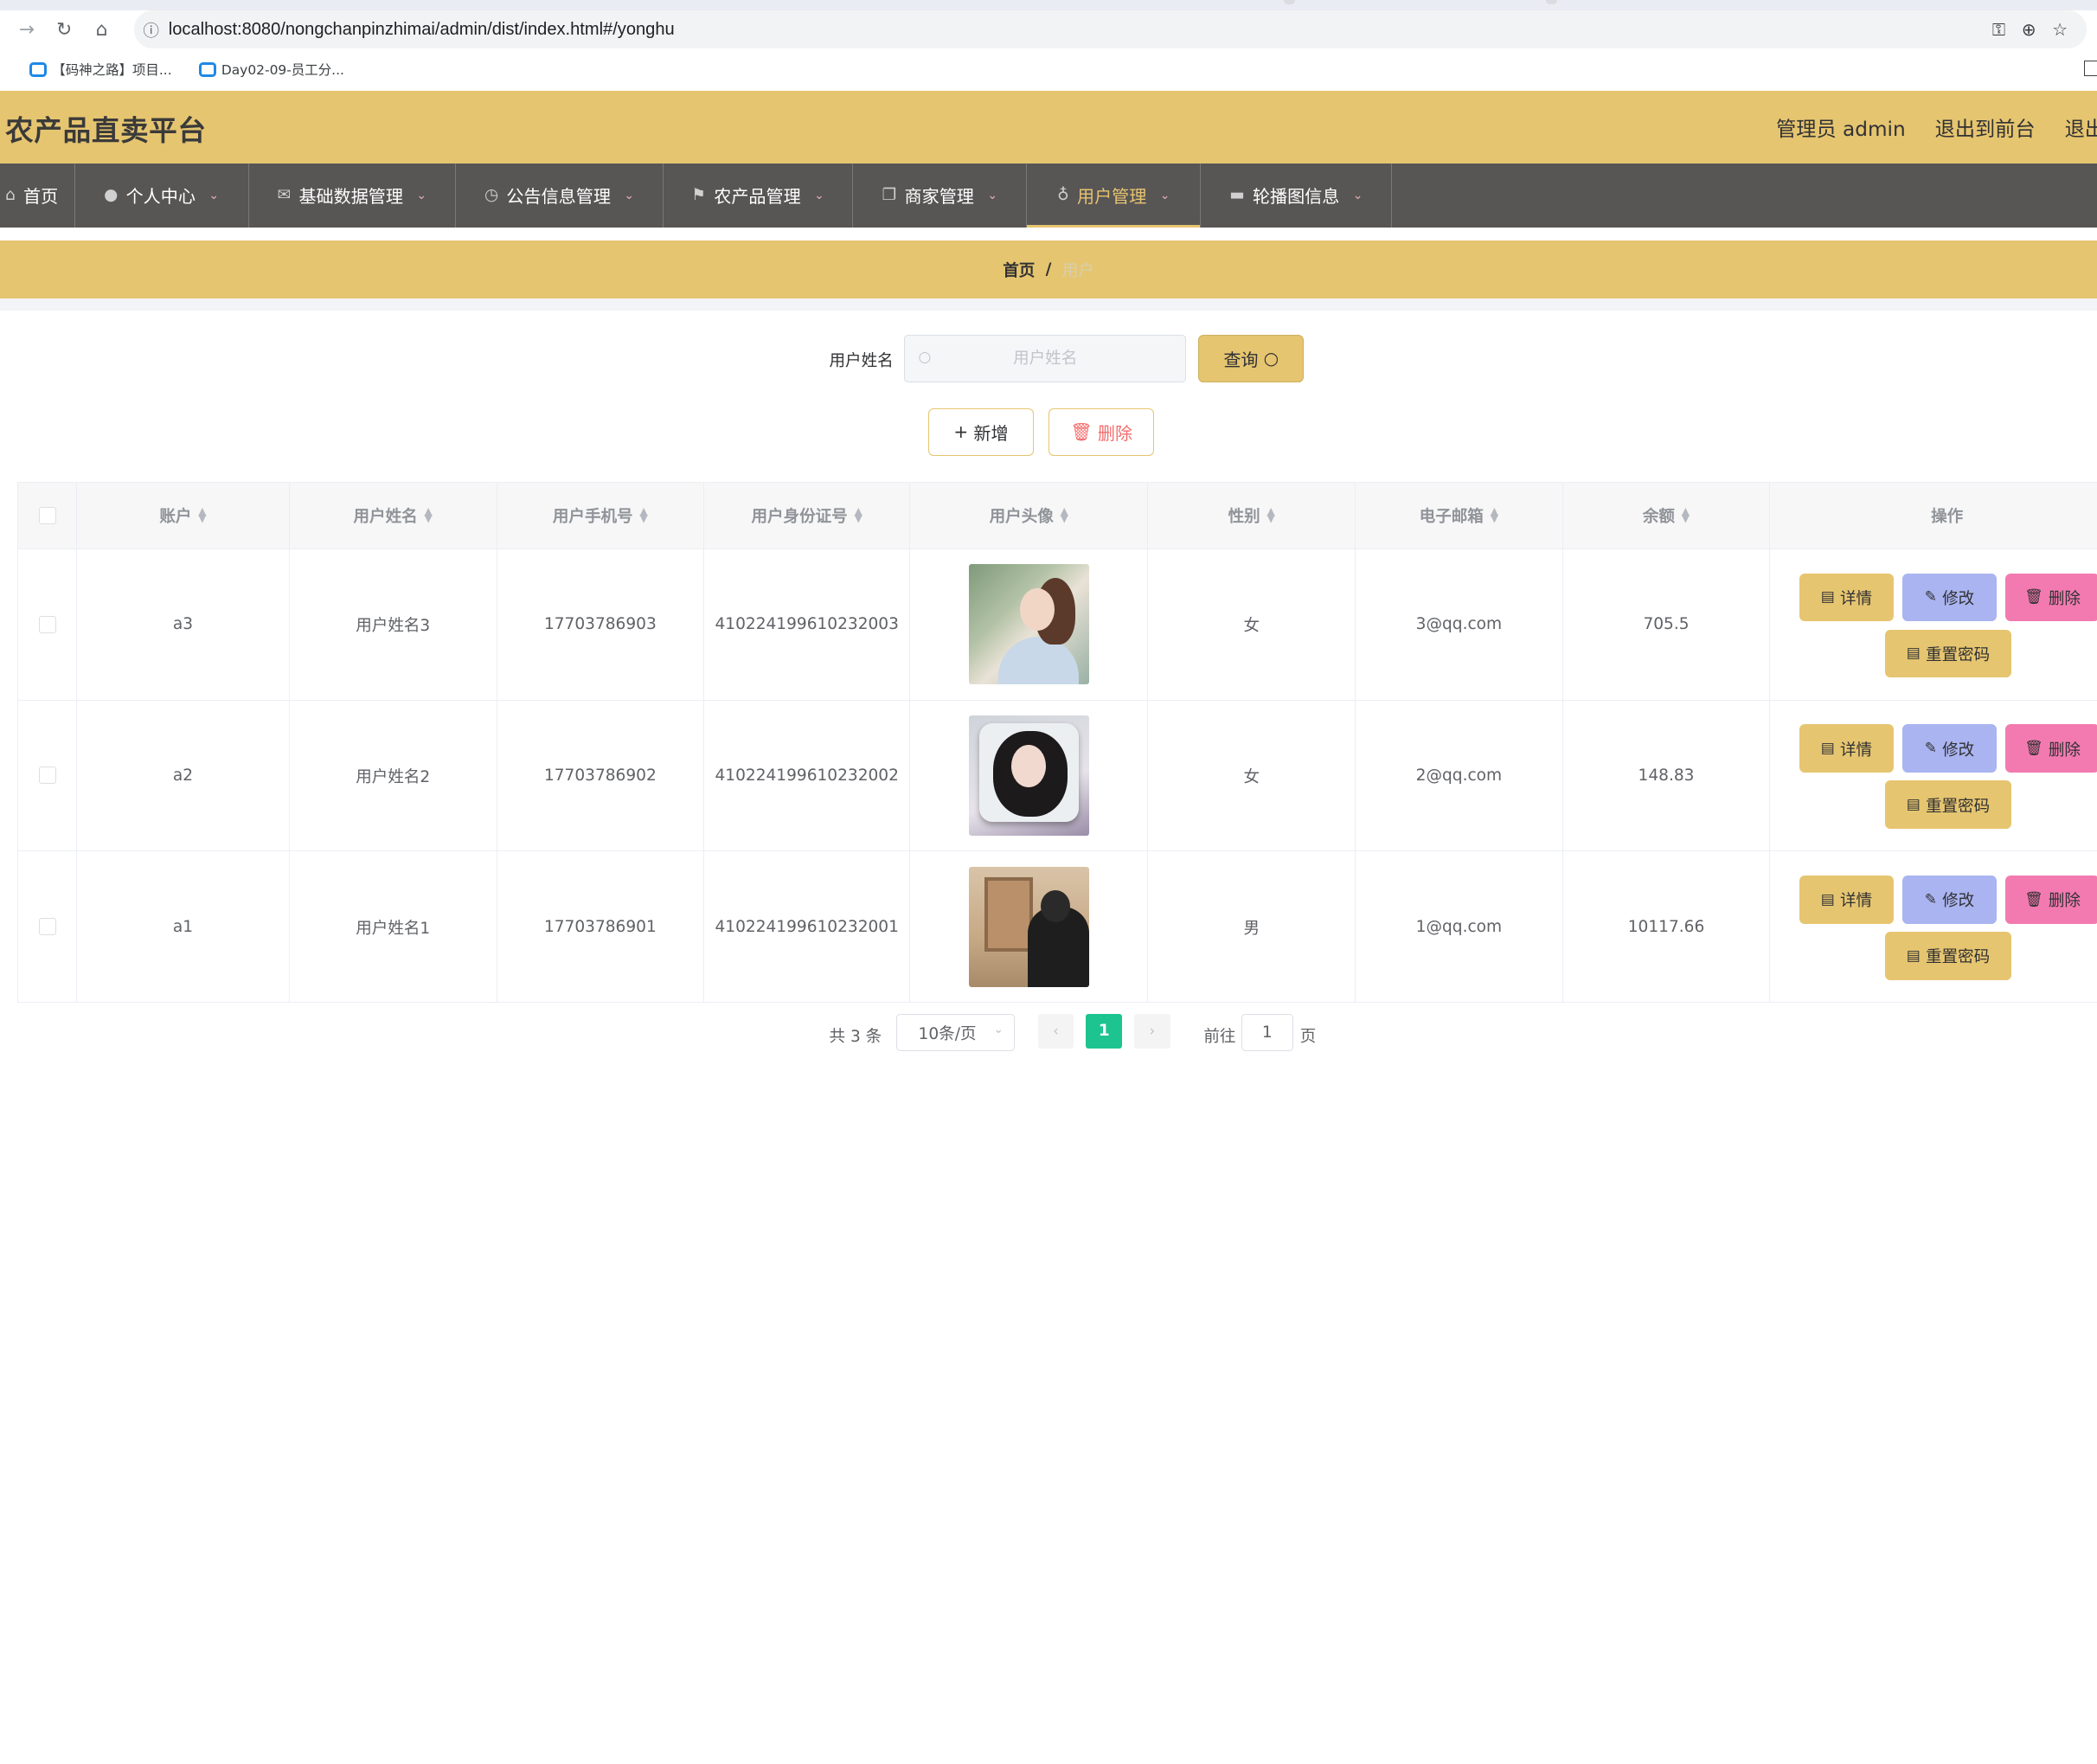 The height and width of the screenshot is (1764, 2097). Describe the element at coordinates (1252, 515) in the screenshot. I see `column-header-gender: 性别 ▲ ▼` at that location.